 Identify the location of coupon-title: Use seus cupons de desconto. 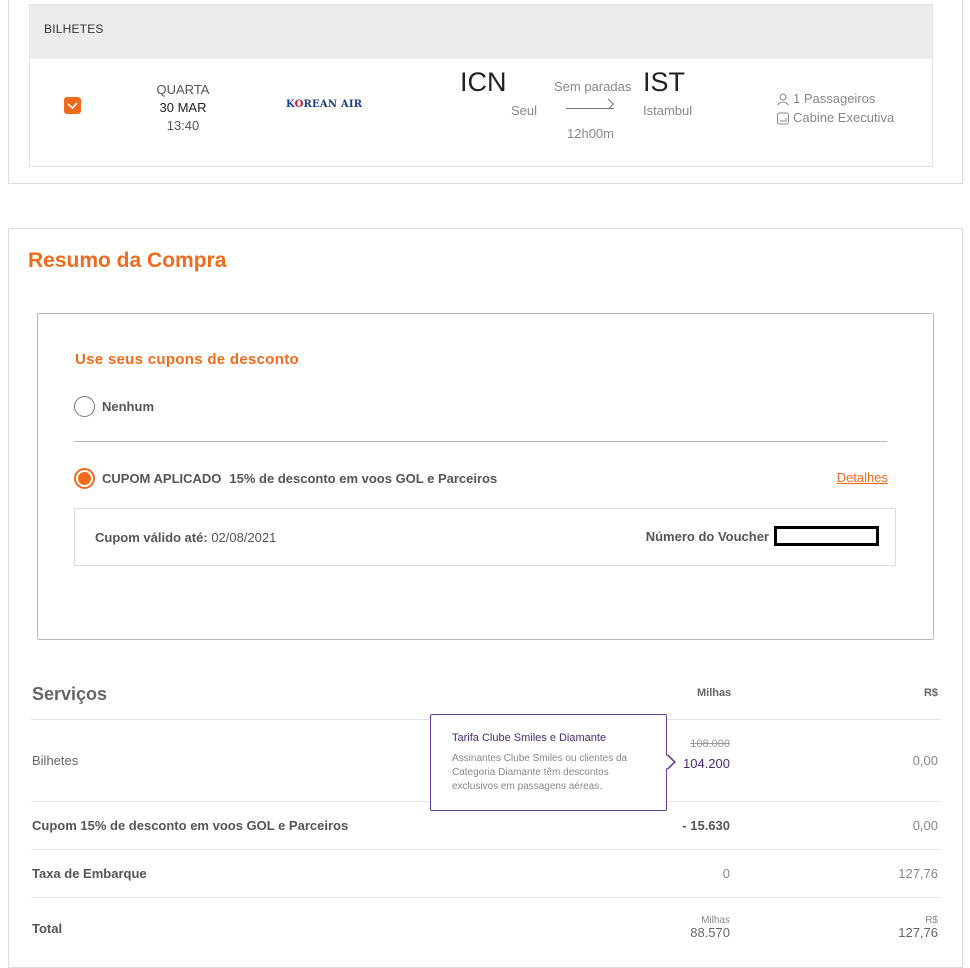
(187, 359).